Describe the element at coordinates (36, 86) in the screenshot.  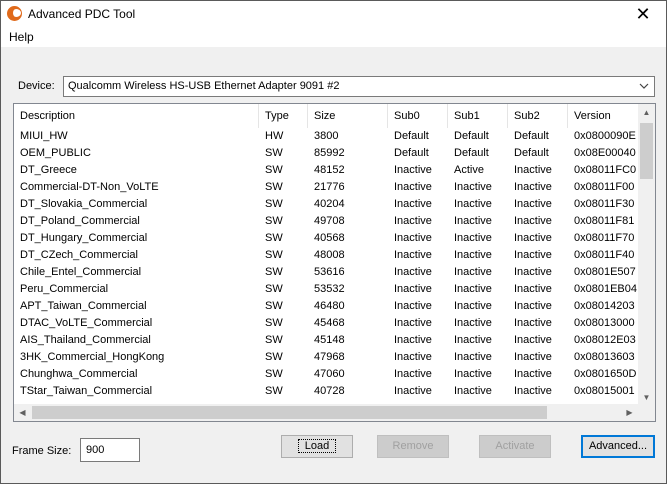
I see `device-label: Device:` at that location.